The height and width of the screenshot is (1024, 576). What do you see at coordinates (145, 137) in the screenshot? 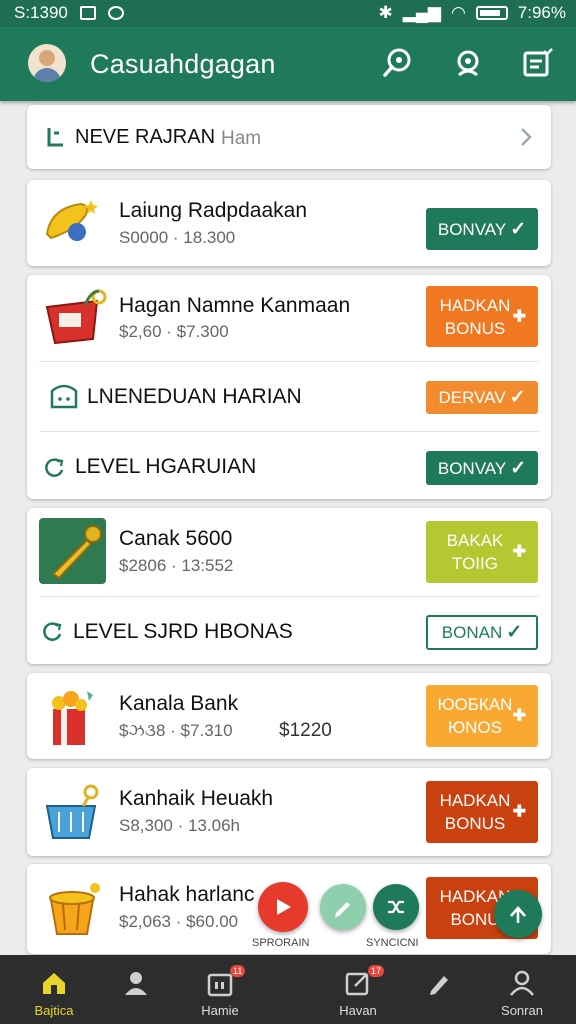
I see `level-header-title: NEVE RAJRAN` at bounding box center [145, 137].